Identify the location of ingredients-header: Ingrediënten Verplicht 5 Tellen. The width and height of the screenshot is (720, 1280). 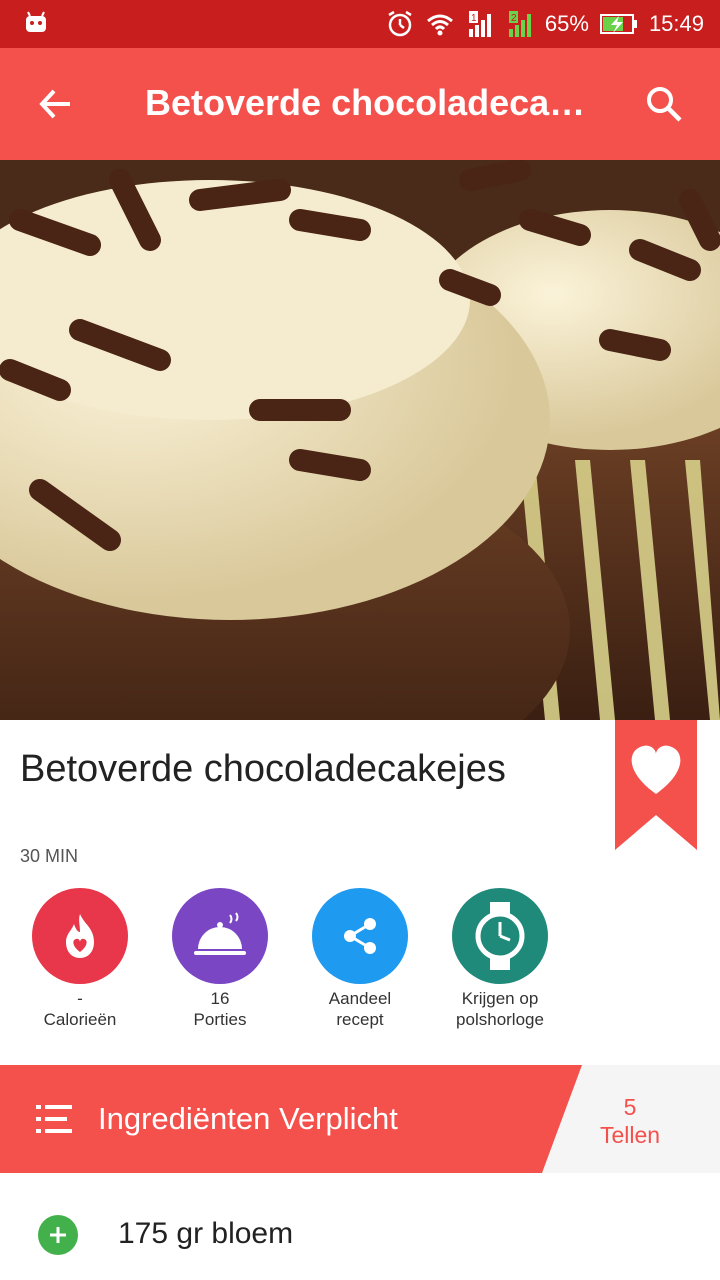
(360, 1119).